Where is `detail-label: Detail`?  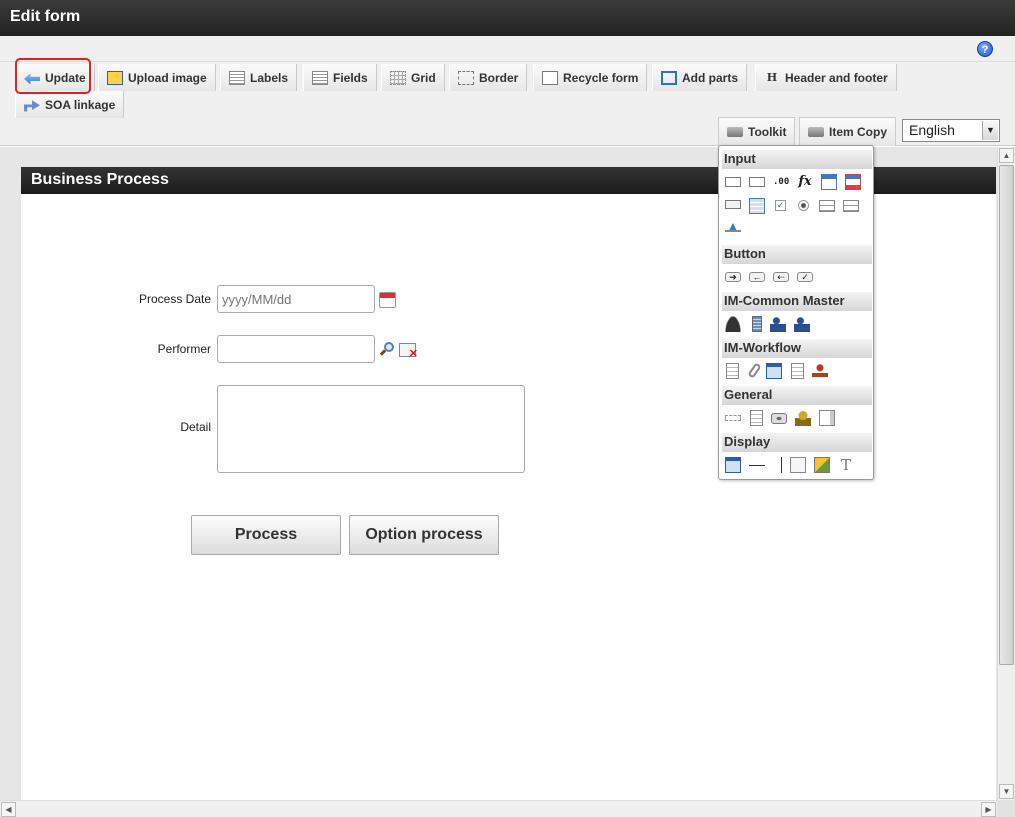
detail-label: Detail is located at coordinates (195, 427).